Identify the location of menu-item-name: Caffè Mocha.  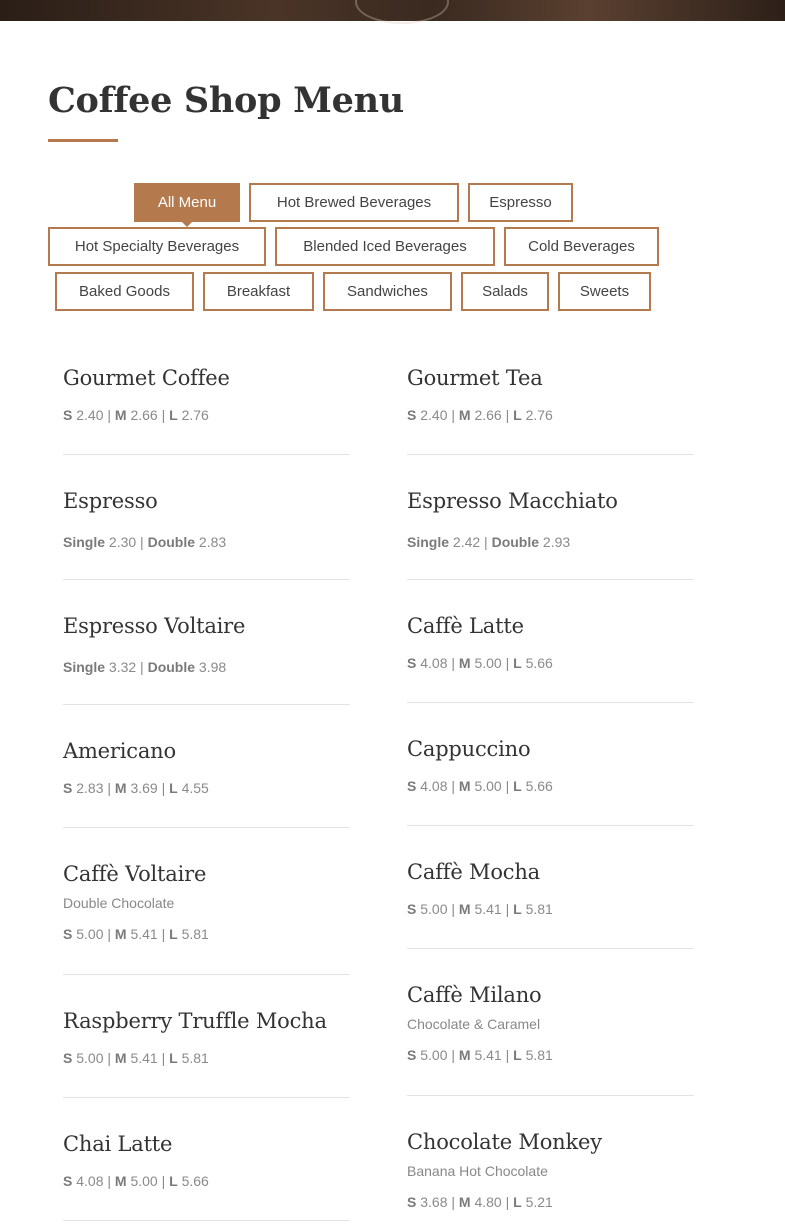
(473, 872).